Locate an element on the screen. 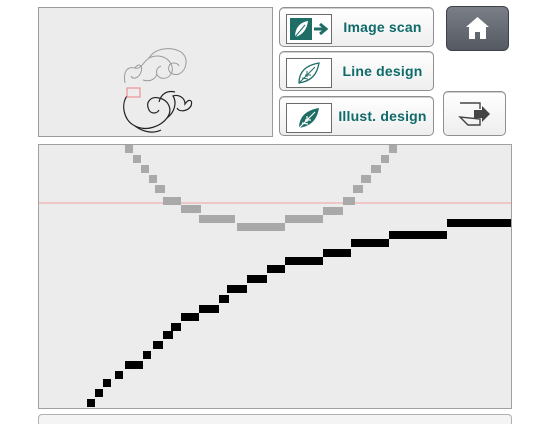 This screenshot has width=550, height=424. image-scan-label: Image scan is located at coordinates (382, 27).